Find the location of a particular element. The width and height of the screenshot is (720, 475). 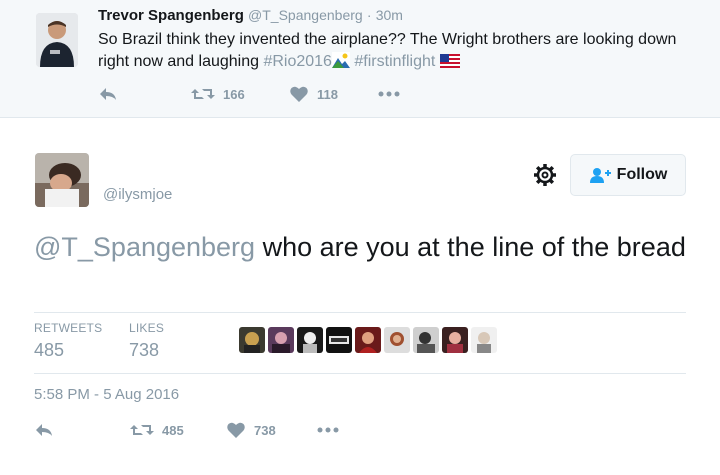

hashtag-firstinflight: #firstinflight is located at coordinates (394, 61).